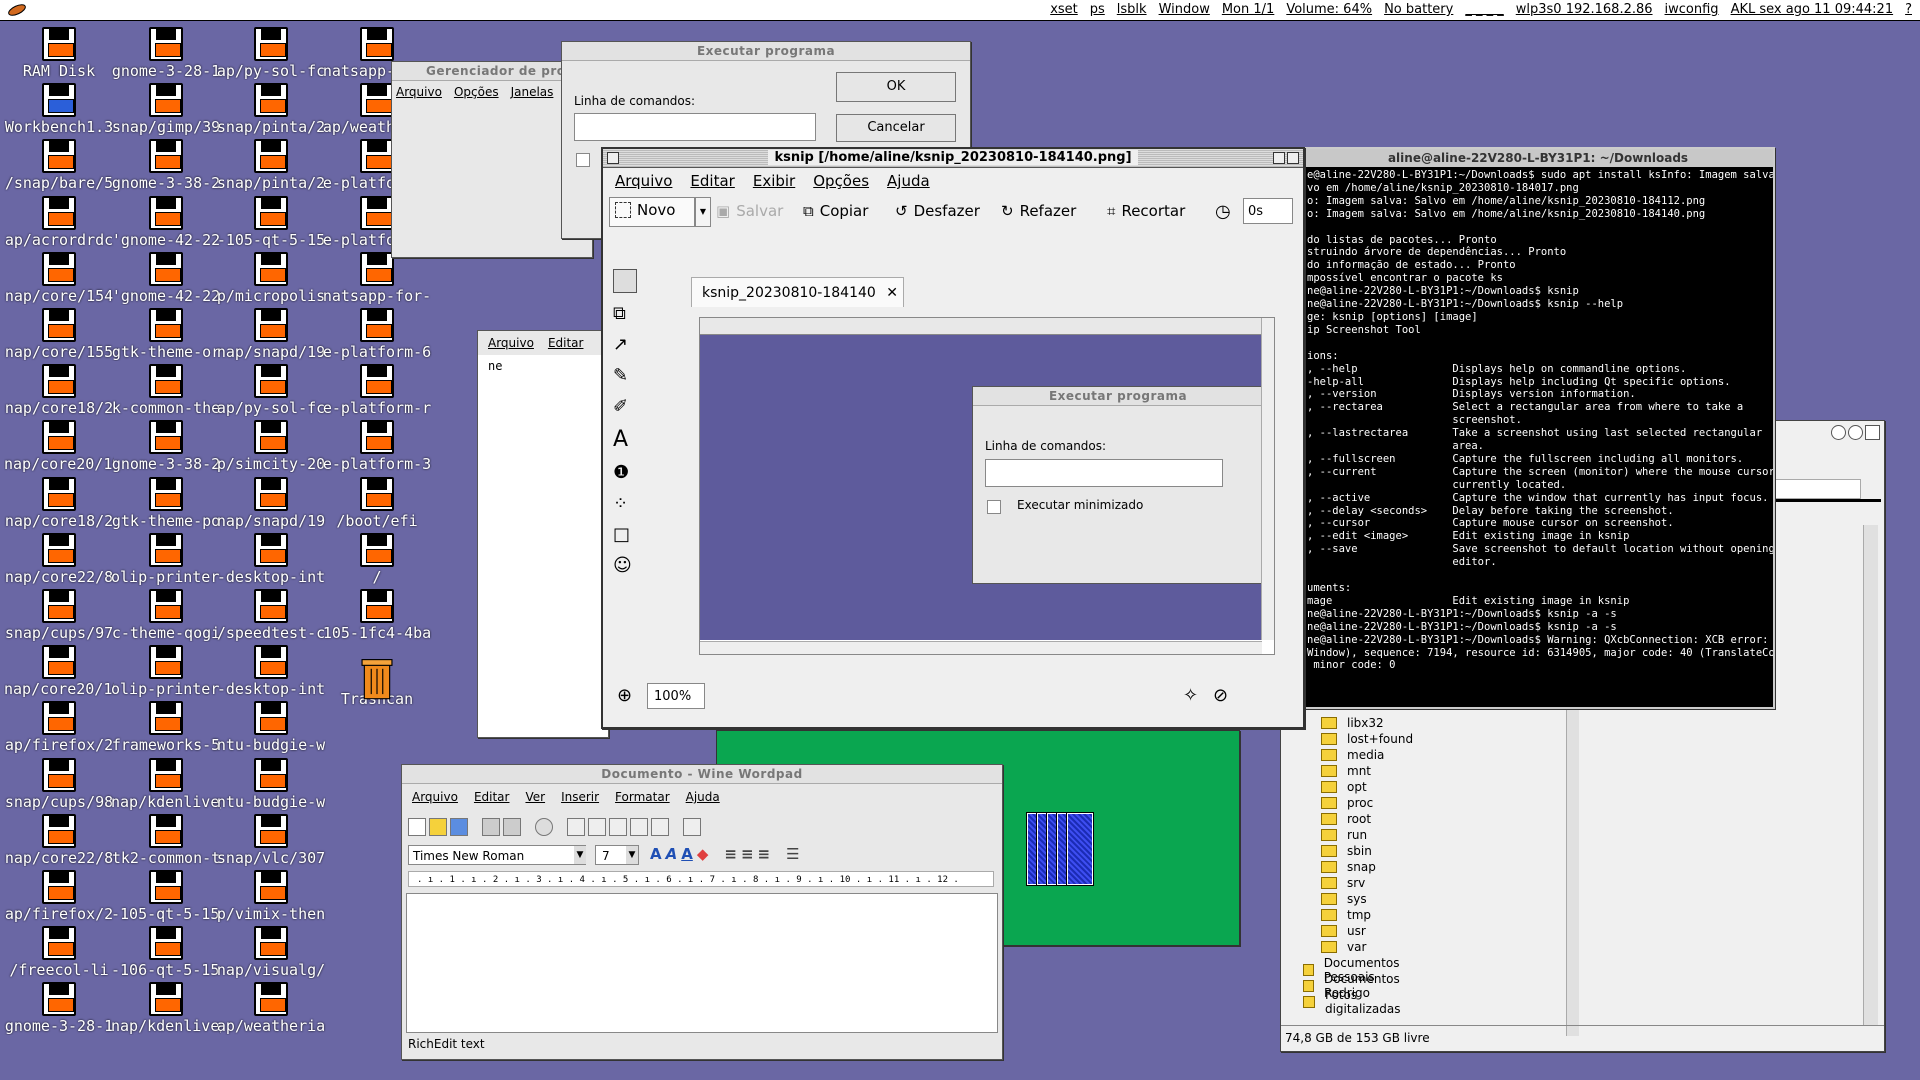 The width and height of the screenshot is (1920, 1080). Describe the element at coordinates (566, 343) in the screenshot. I see `editor-menu-editar: Editar` at that location.